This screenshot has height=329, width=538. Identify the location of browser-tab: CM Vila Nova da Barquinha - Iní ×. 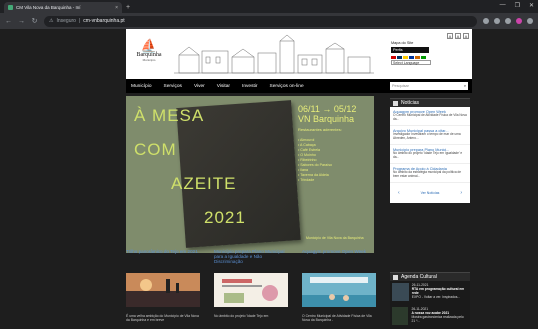
(63, 7).